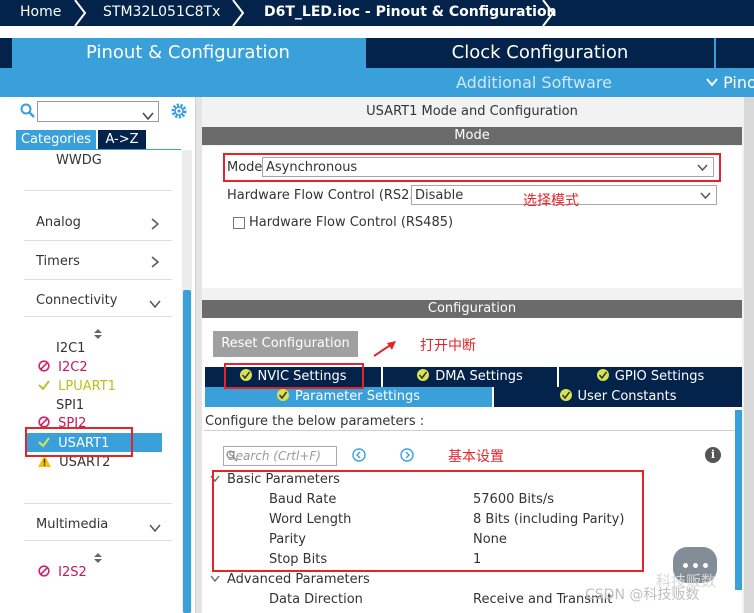  I want to click on right-scrollbar, so click(749, 355).